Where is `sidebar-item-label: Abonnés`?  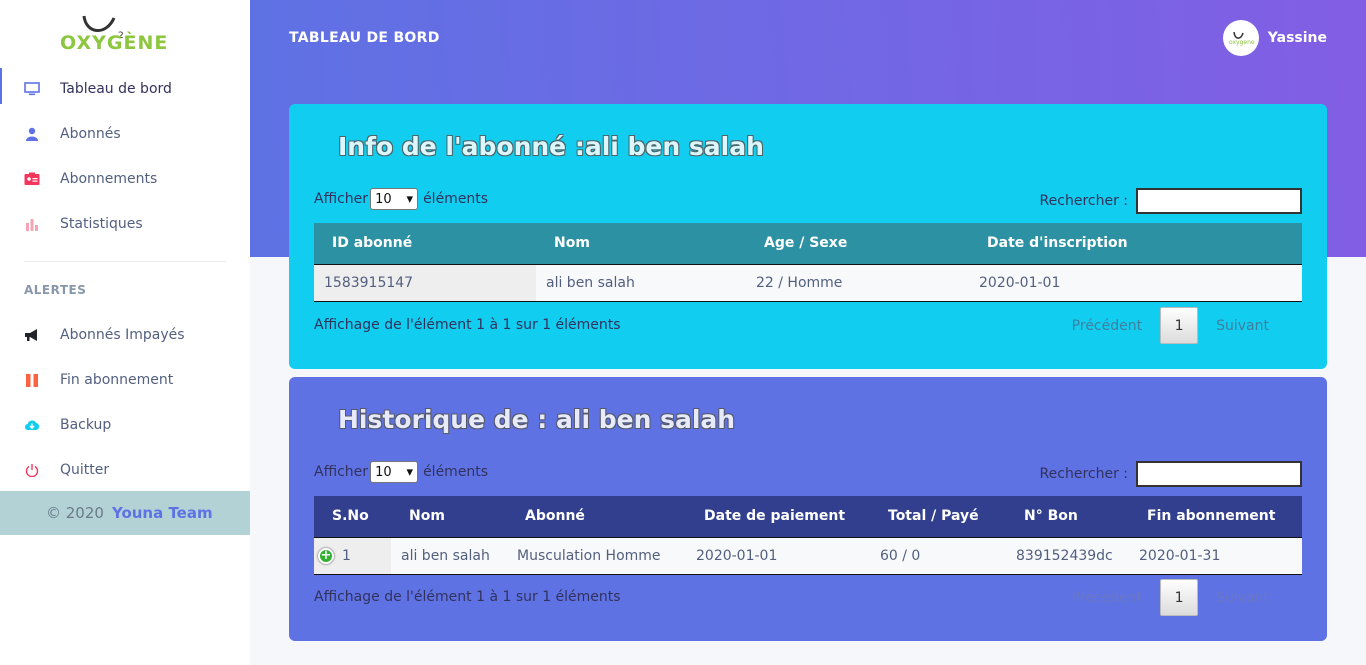
sidebar-item-label: Abonnés is located at coordinates (90, 133).